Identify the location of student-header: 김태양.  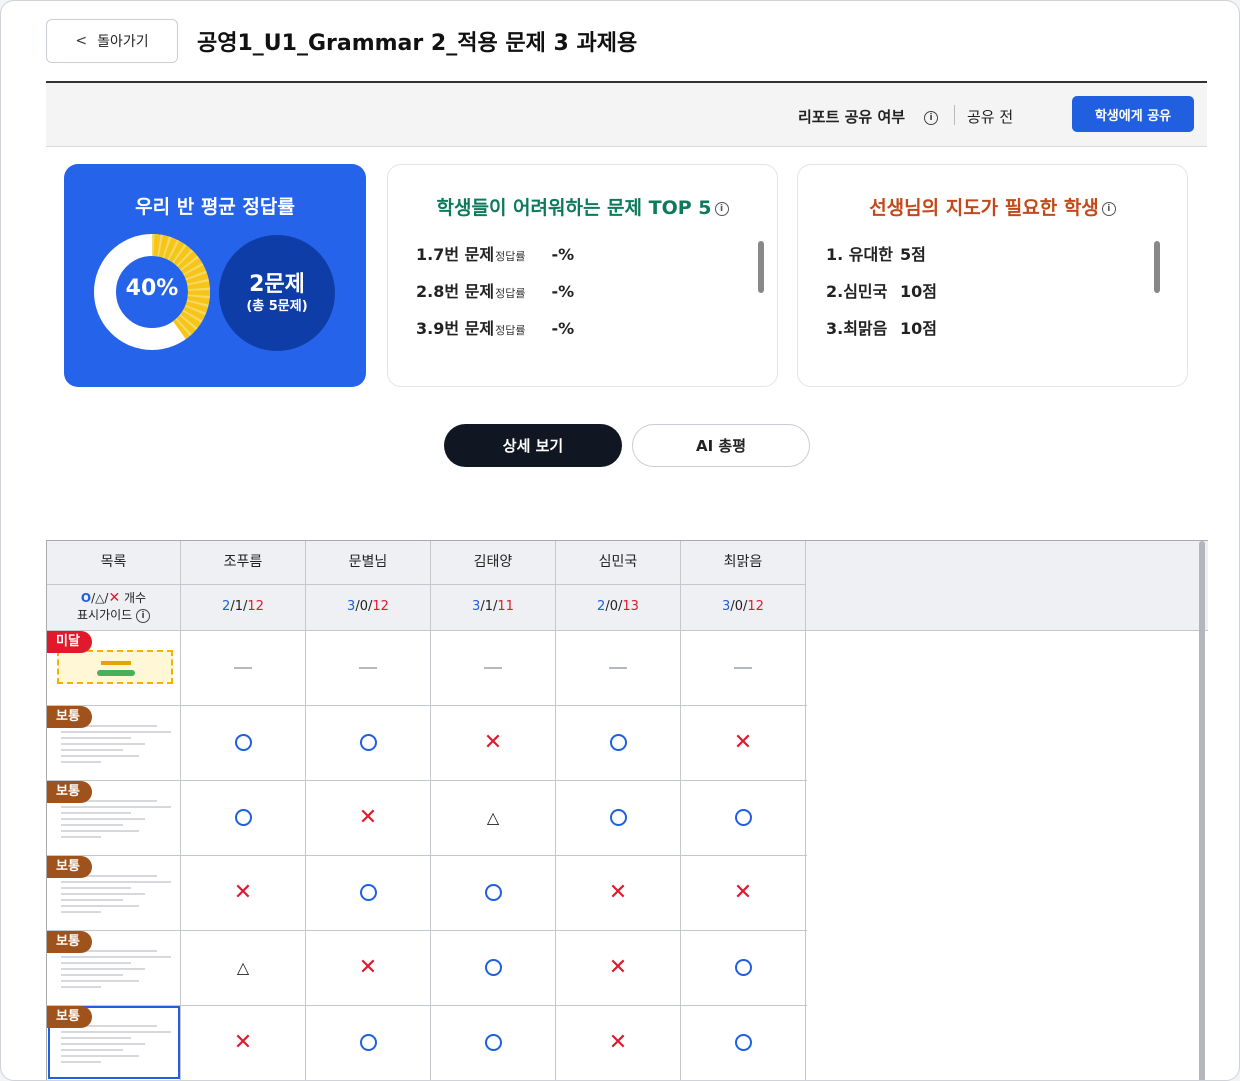
(493, 563).